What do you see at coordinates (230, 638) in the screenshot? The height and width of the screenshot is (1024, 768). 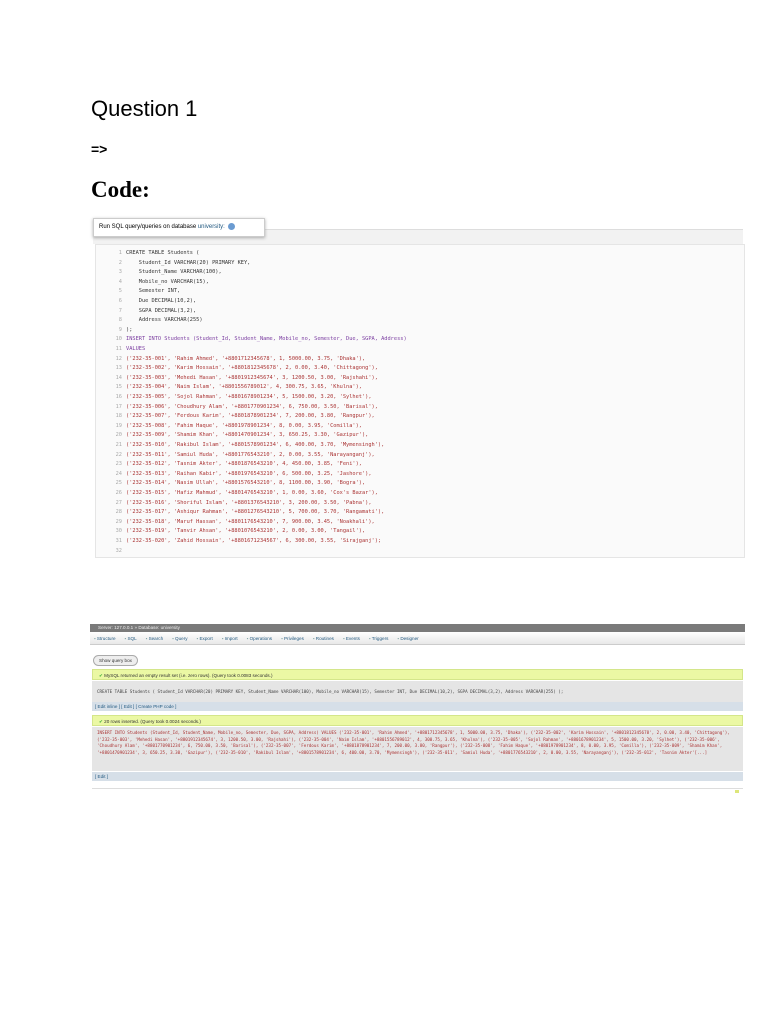 I see `tab-import: Import` at bounding box center [230, 638].